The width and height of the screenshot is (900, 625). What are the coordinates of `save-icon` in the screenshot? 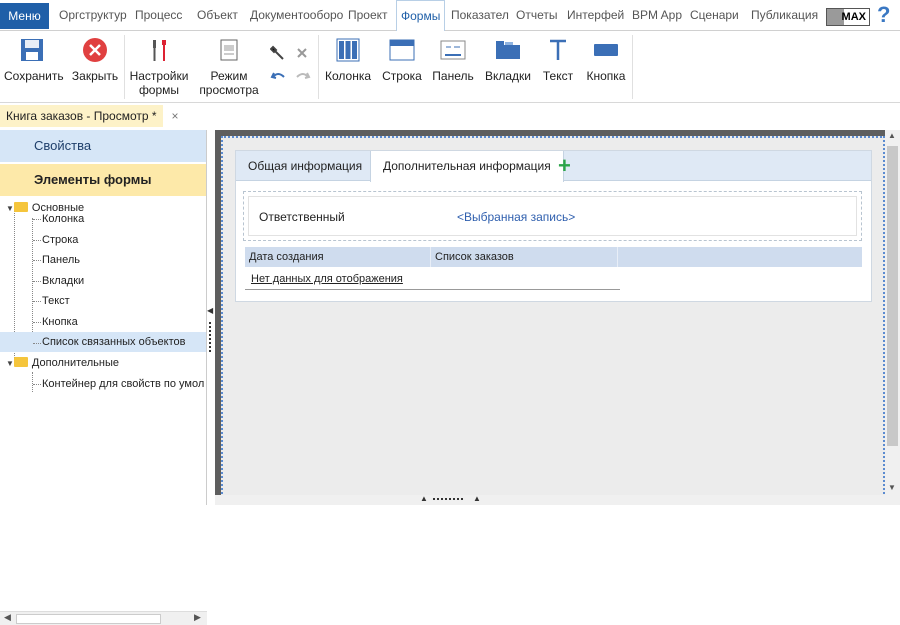 It's located at (32, 50).